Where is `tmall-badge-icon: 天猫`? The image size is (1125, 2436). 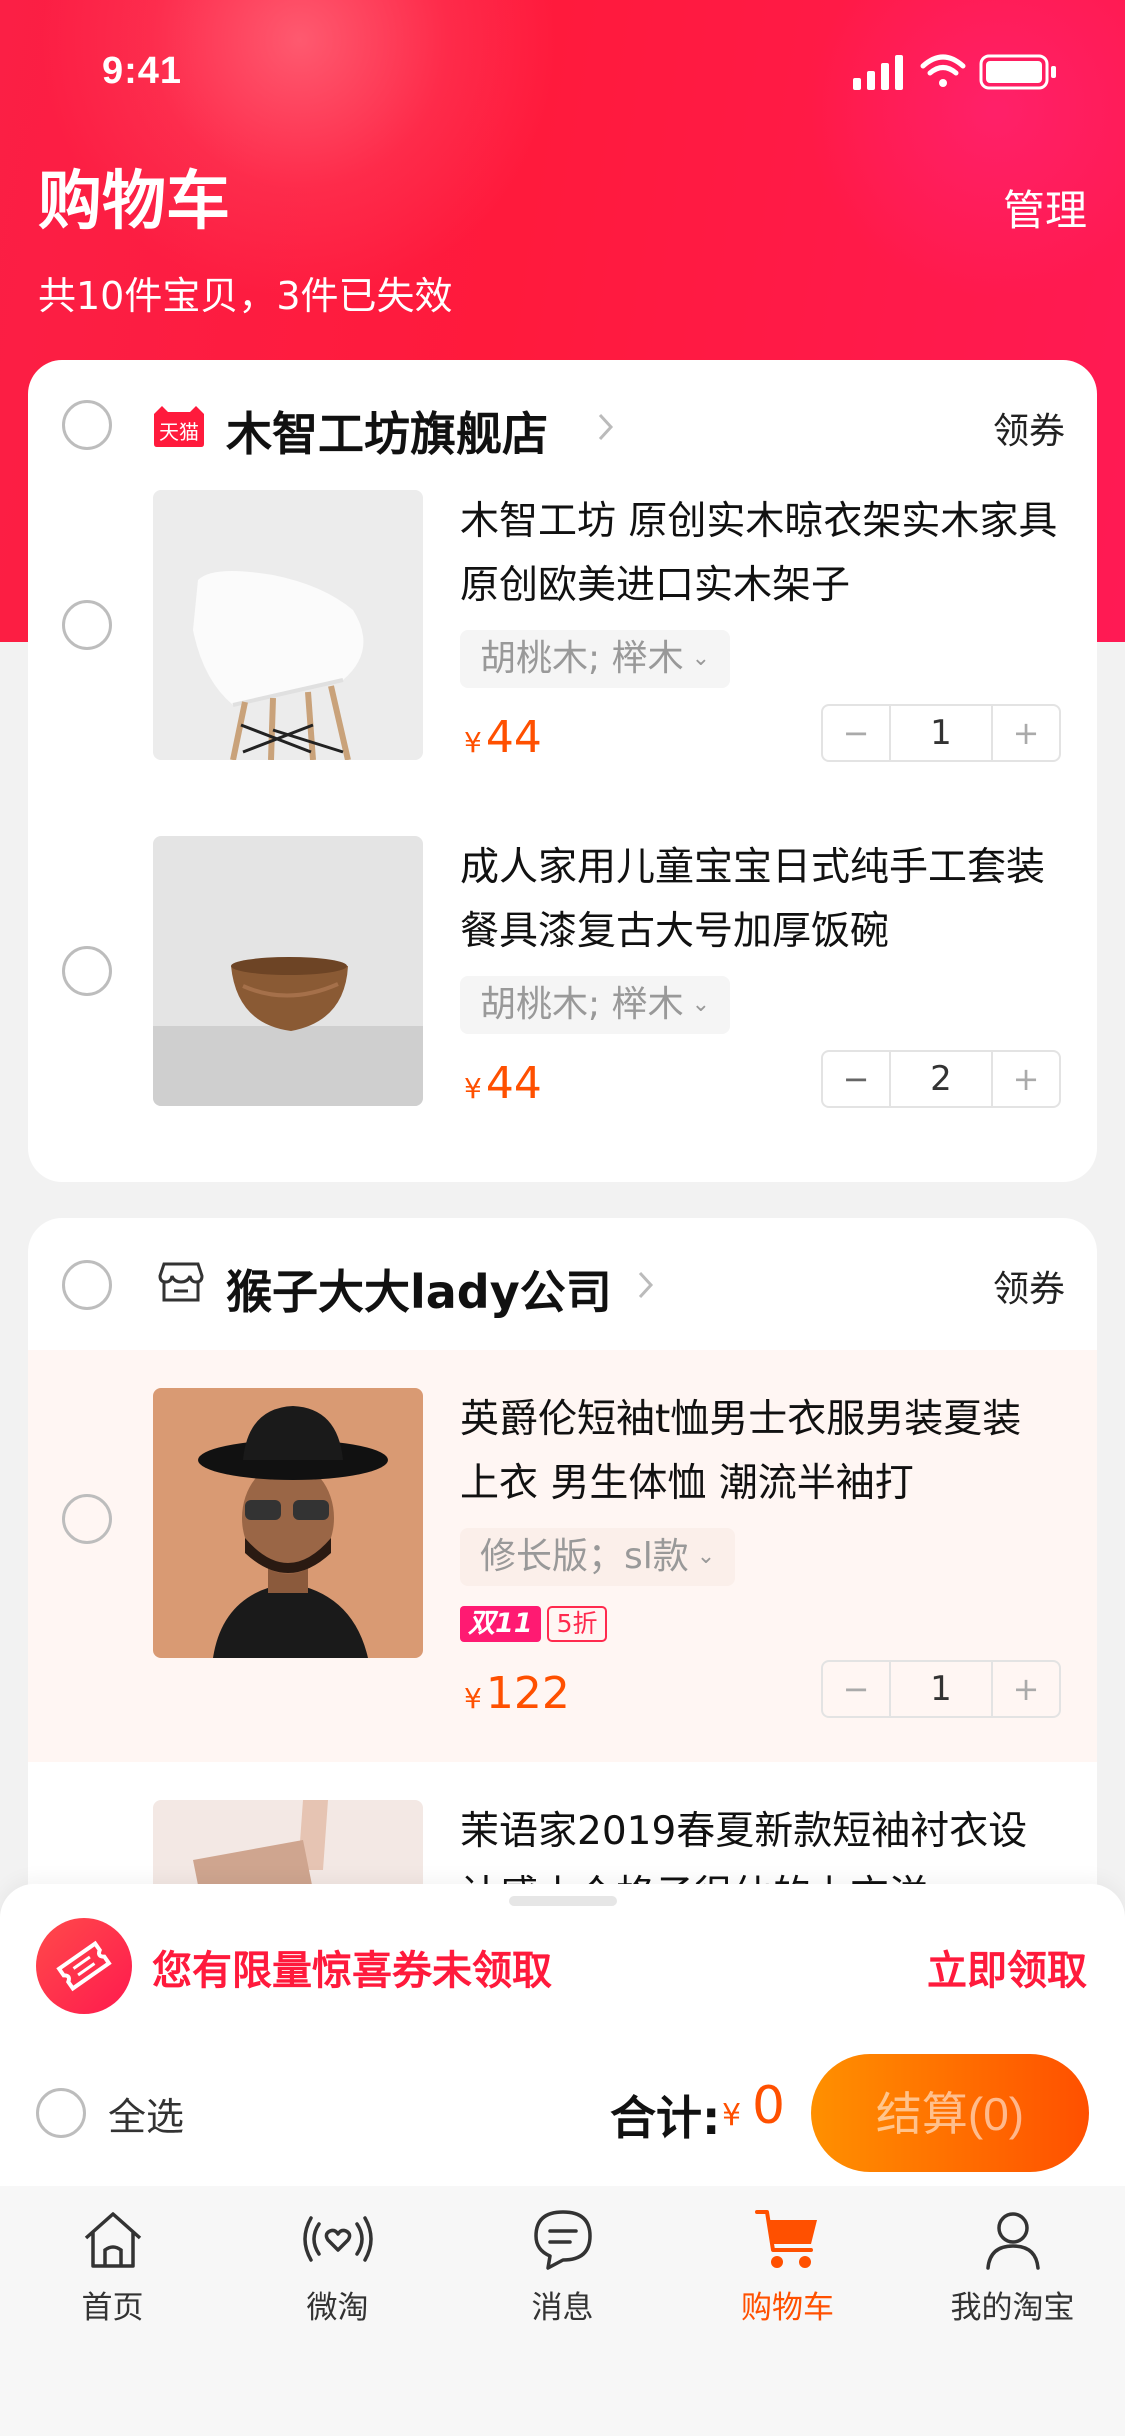
tmall-badge-icon: 天猫 is located at coordinates (179, 426).